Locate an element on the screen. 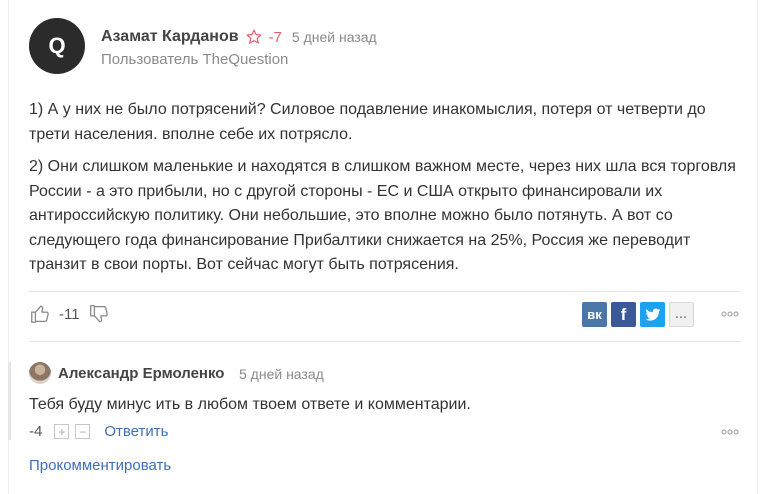 This screenshot has width=768, height=494. vote-controls: -11 is located at coordinates (69, 314).